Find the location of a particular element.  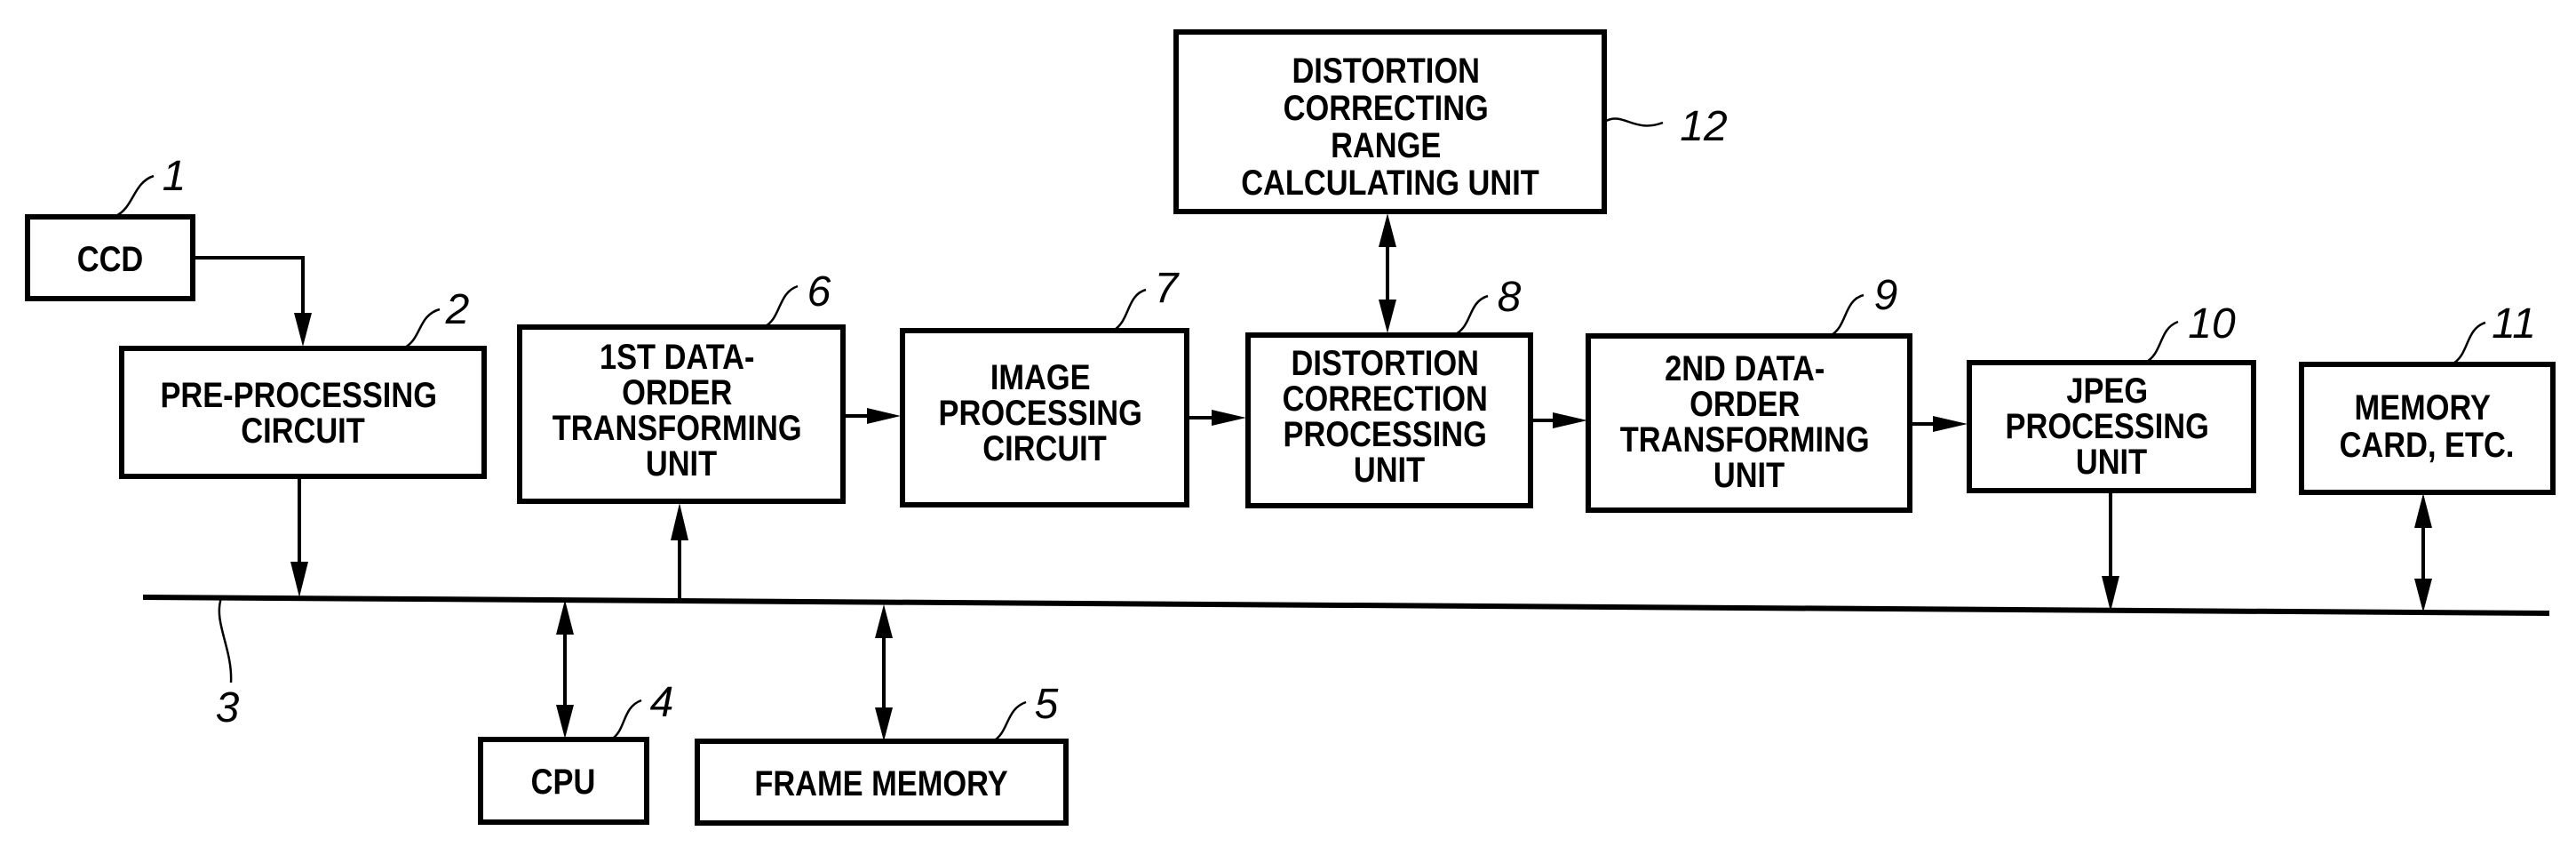

distortion-correction-ref-leader is located at coordinates (1471, 315).